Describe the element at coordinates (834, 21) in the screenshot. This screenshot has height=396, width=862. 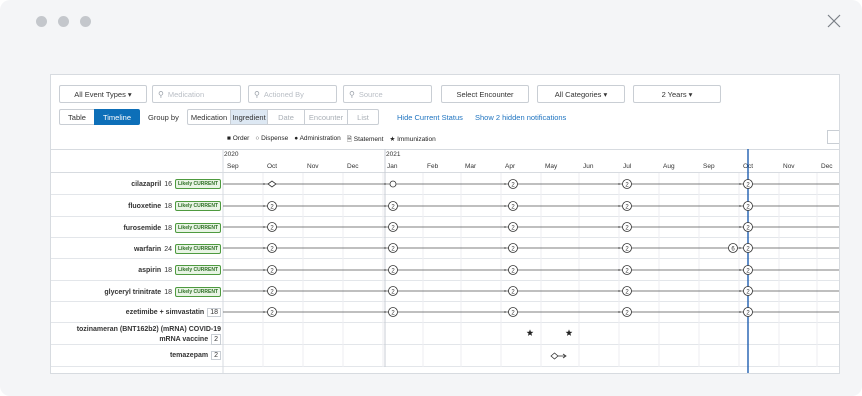
I see `close-icon` at that location.